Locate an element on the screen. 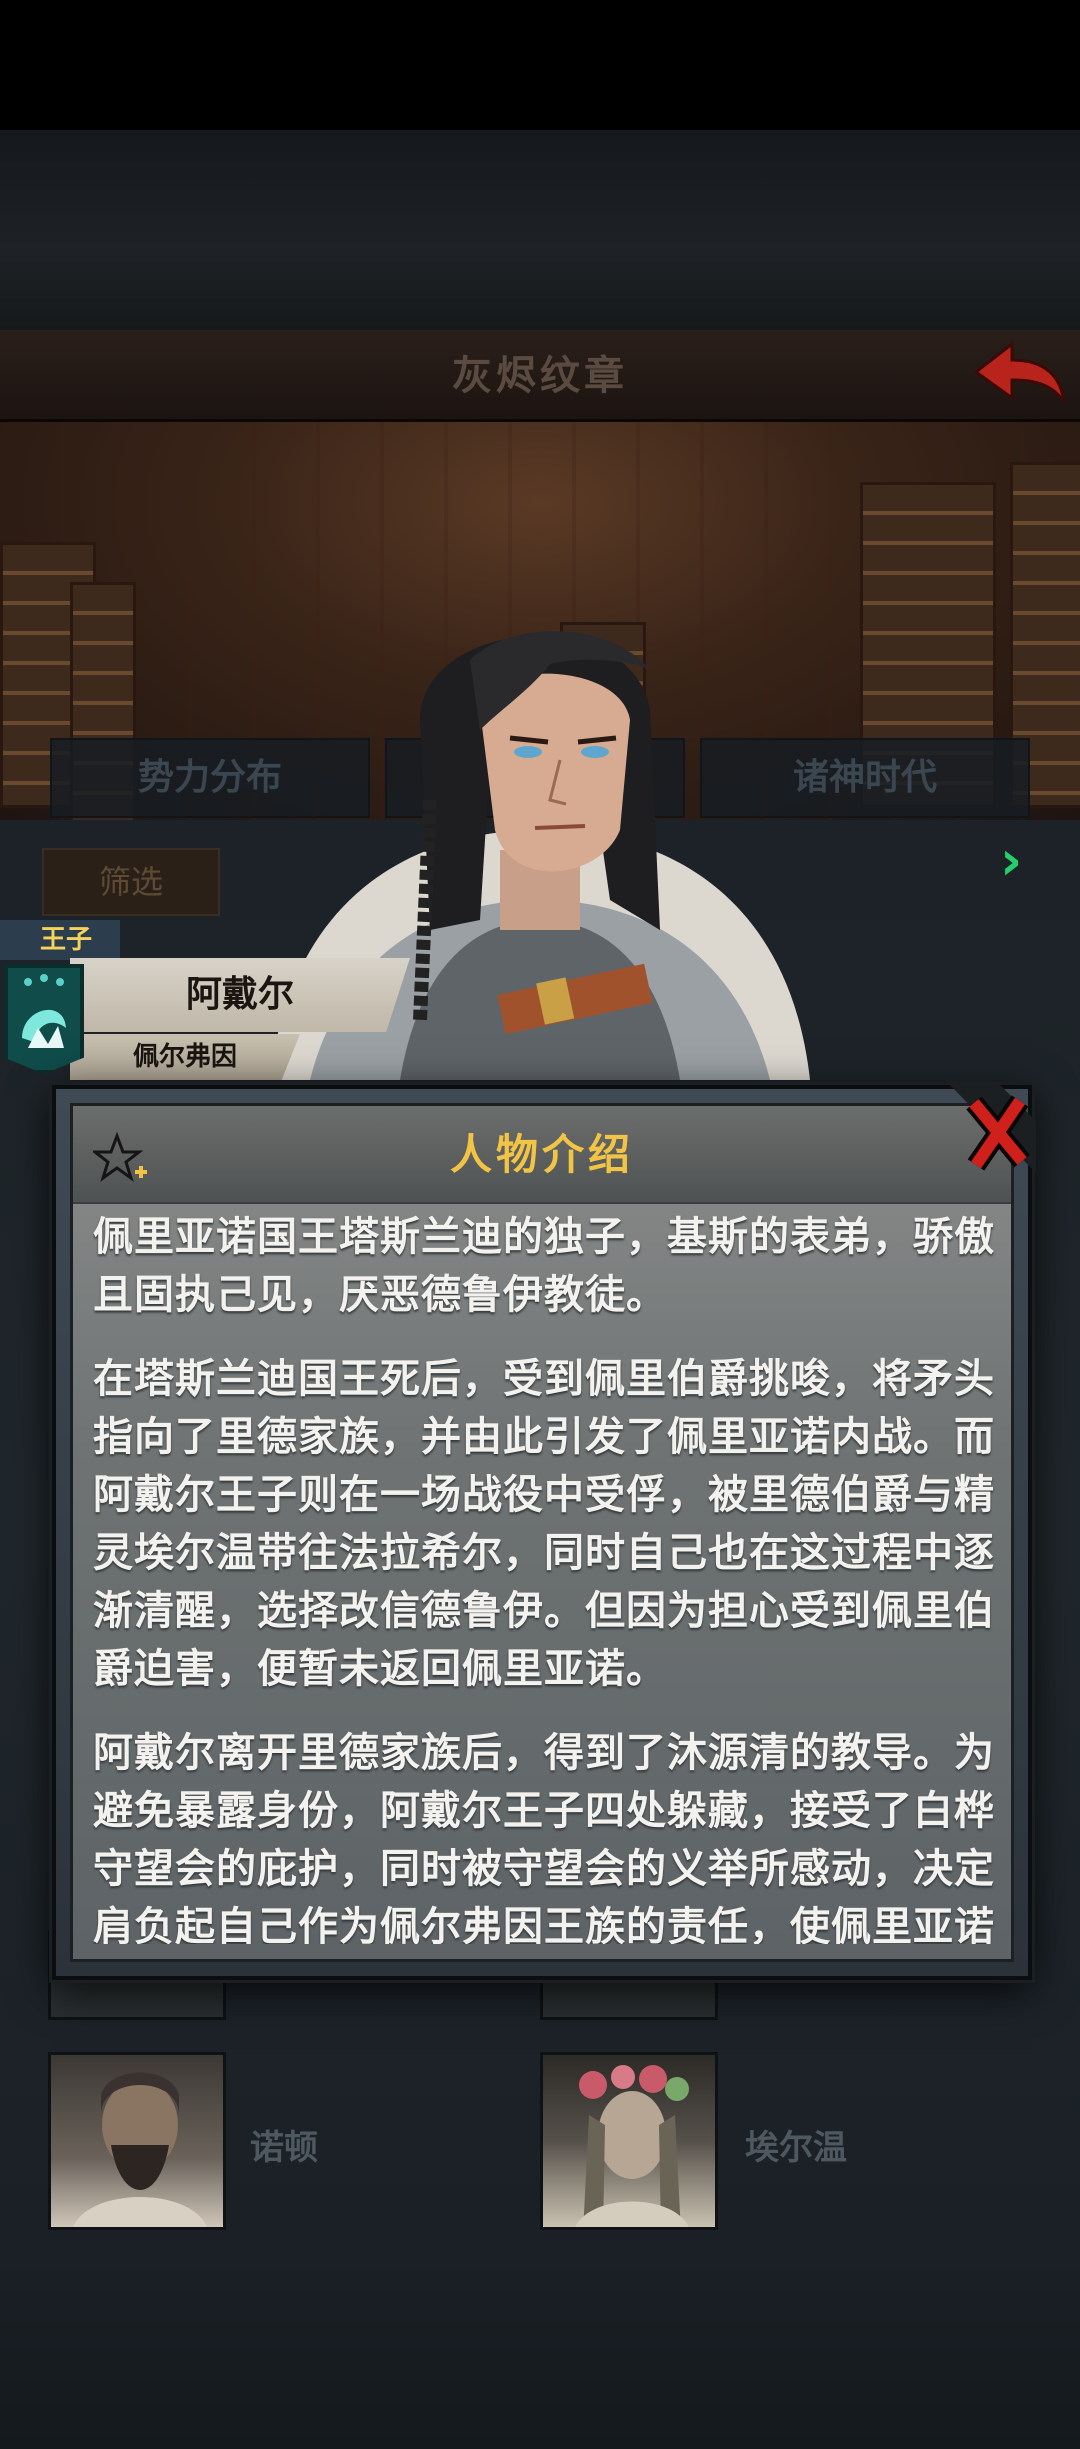  modal-header: 人物介绍 is located at coordinates (542, 1155).